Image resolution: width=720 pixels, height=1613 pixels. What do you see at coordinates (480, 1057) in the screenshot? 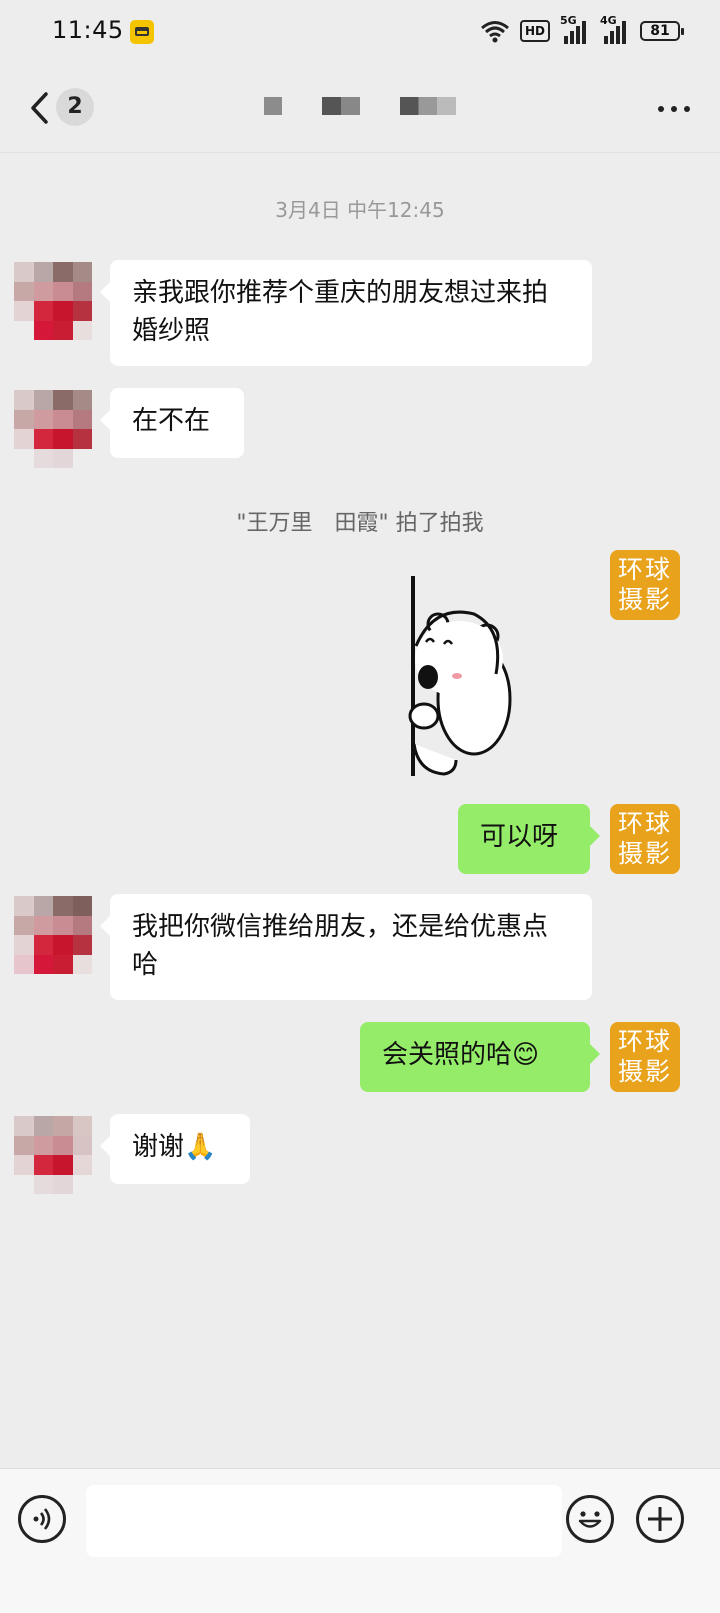
I see `message-bubble-sent: 会关照的哈😊` at bounding box center [480, 1057].